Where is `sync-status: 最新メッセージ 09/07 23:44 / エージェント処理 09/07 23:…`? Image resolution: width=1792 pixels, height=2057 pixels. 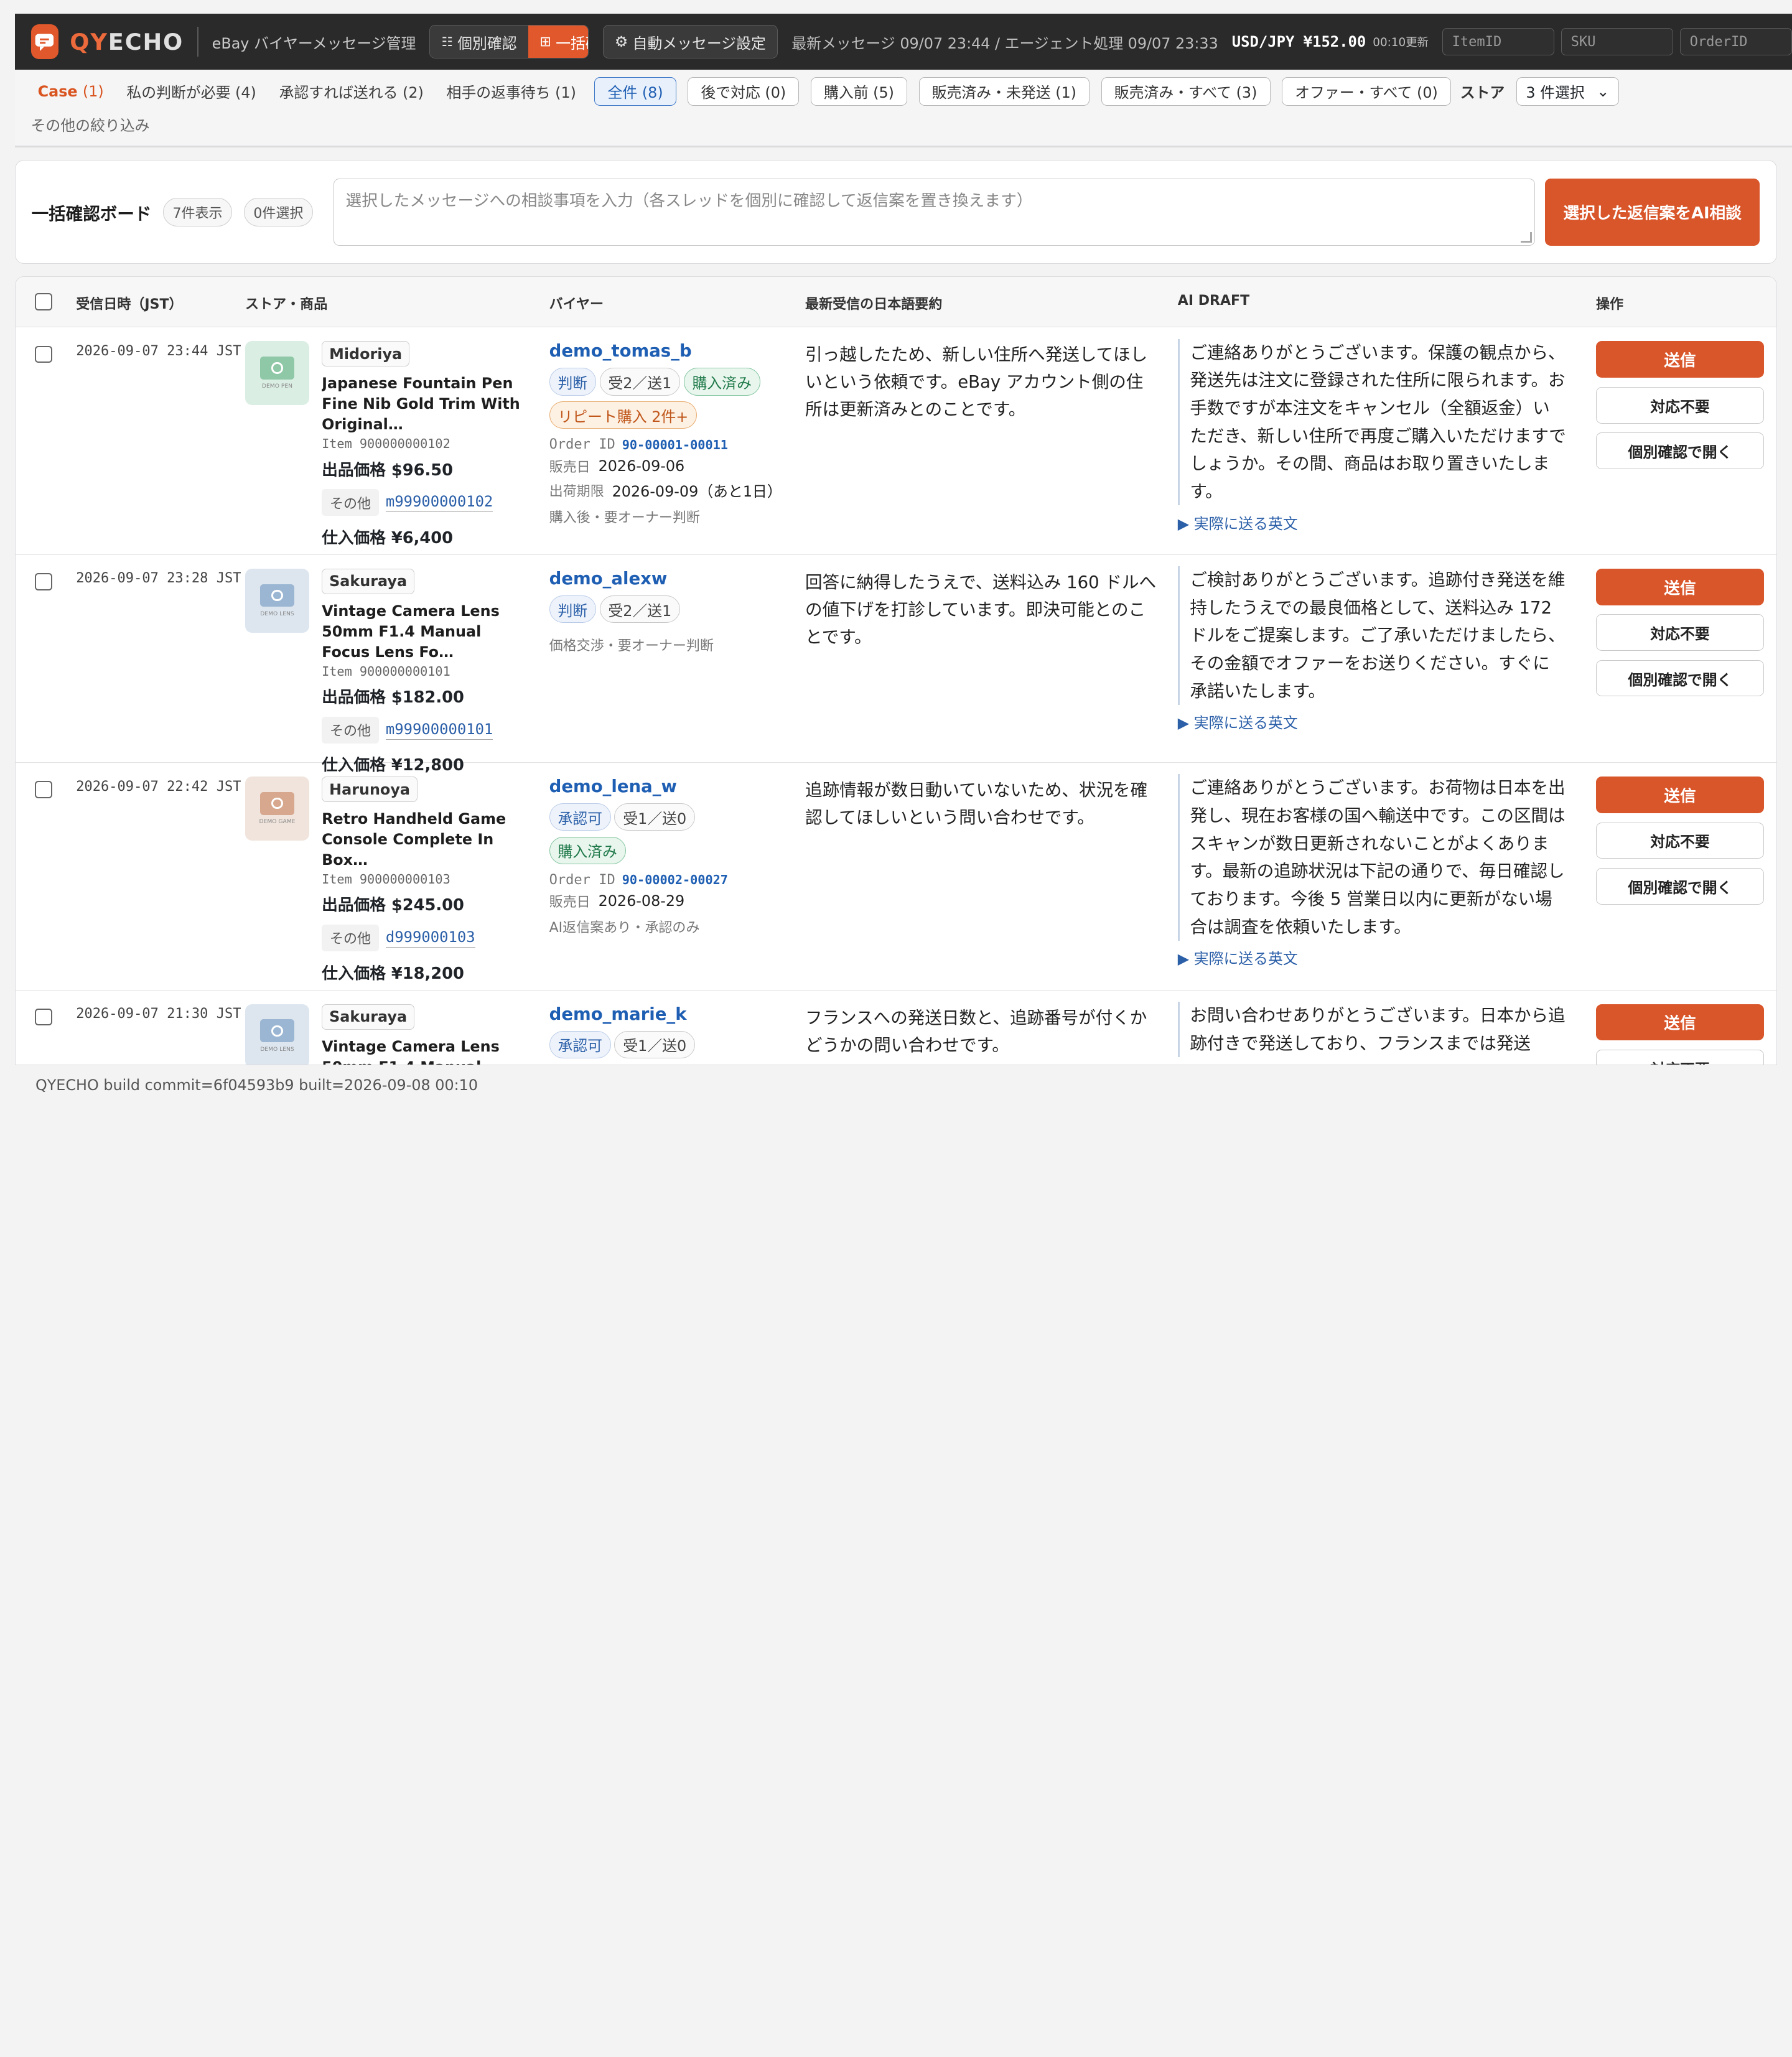 sync-status: 最新メッセージ 09/07 23:44 / エージェント処理 09/07 23:… is located at coordinates (1004, 43).